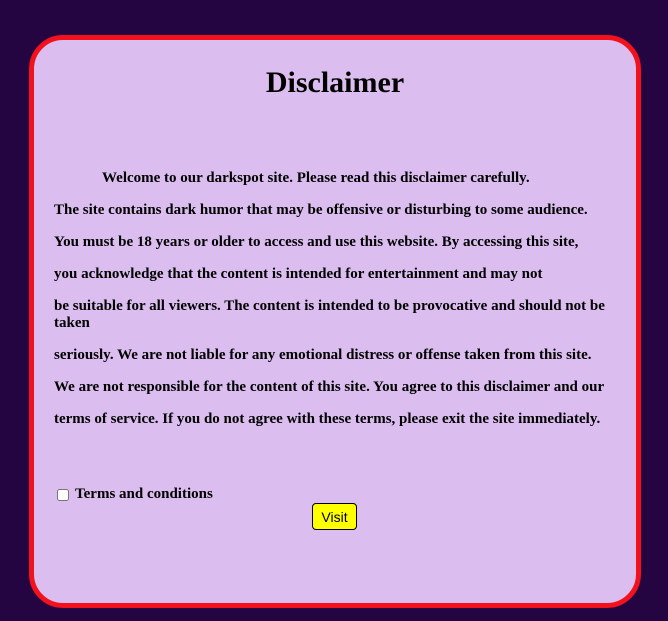  I want to click on terms-checkbox, so click(63, 494).